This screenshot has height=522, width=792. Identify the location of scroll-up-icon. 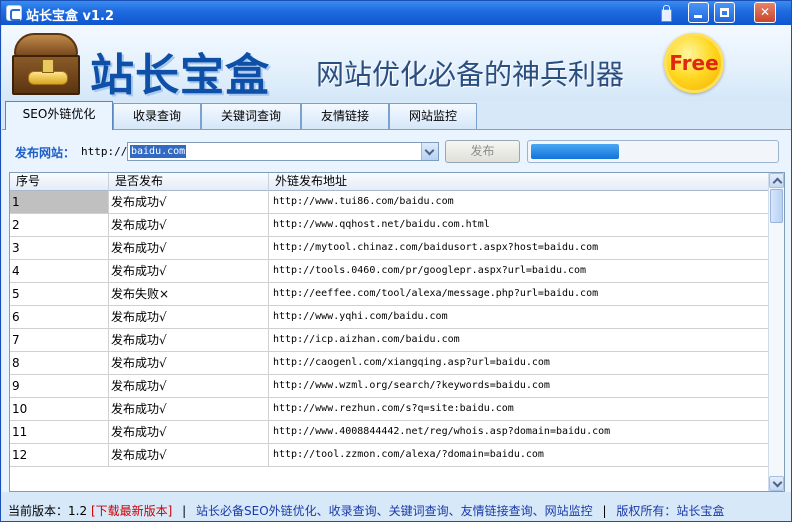
(776, 180).